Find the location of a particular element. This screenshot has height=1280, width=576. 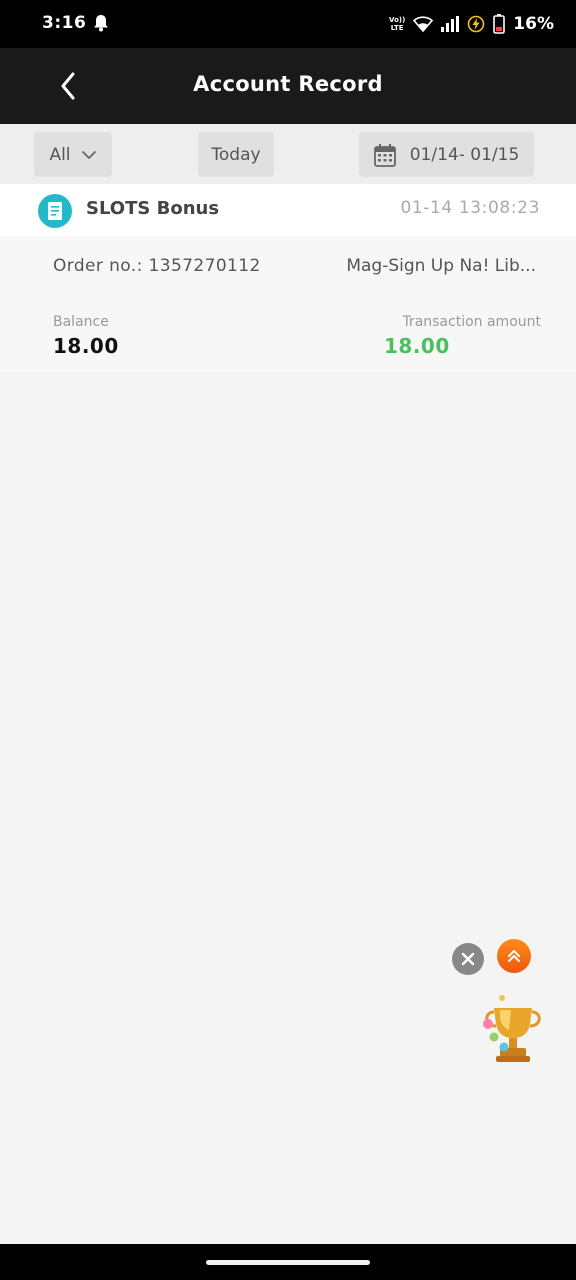

today-filter-label: Today is located at coordinates (236, 154).